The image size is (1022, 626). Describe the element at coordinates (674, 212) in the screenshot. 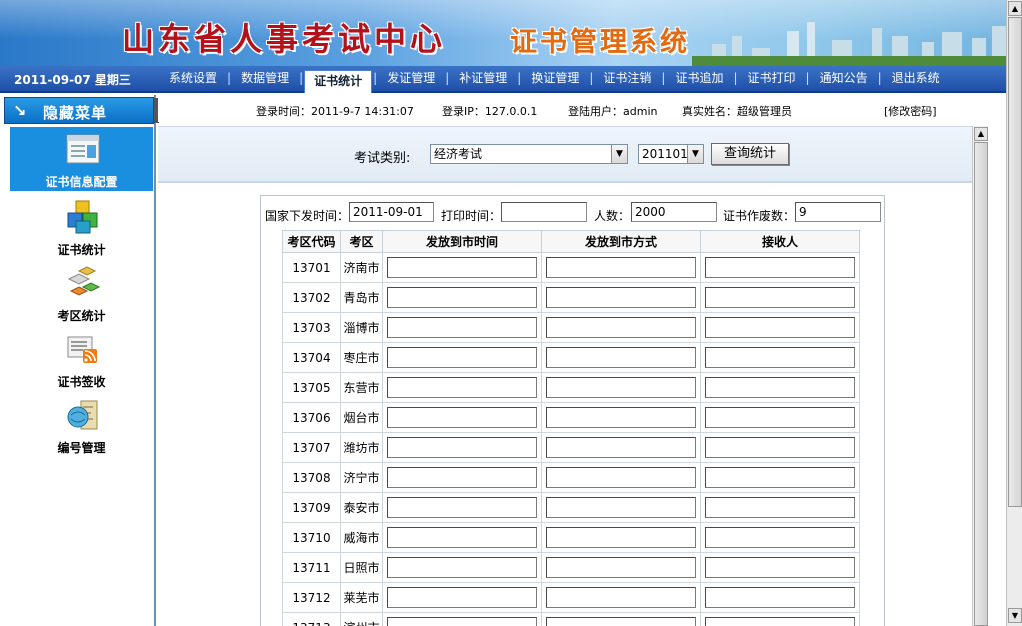

I see `headcount-field: 2000` at that location.